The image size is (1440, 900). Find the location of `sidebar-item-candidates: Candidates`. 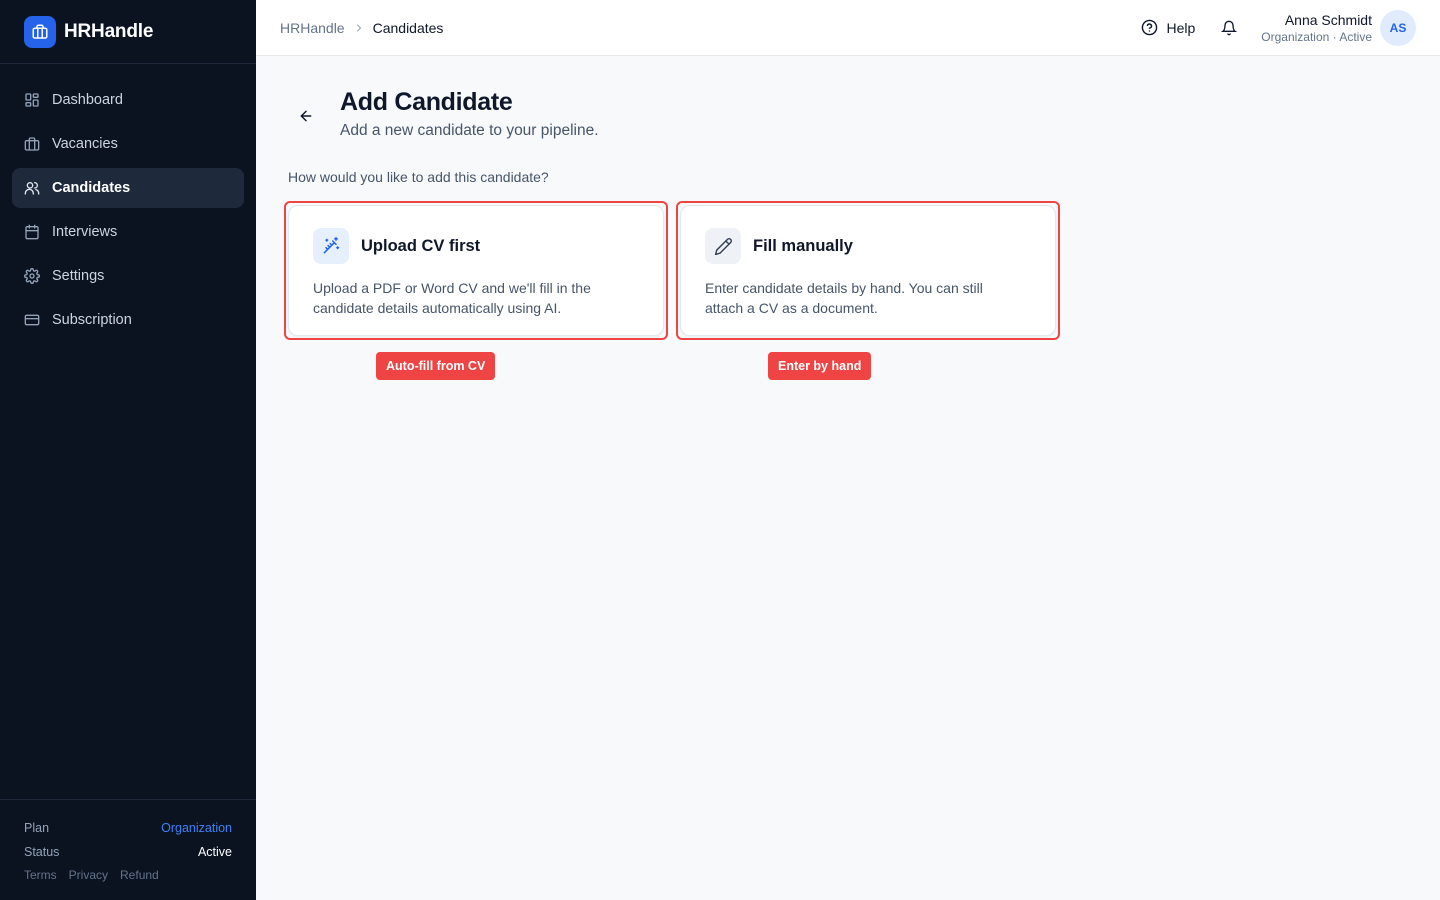

sidebar-item-candidates: Candidates is located at coordinates (128, 188).